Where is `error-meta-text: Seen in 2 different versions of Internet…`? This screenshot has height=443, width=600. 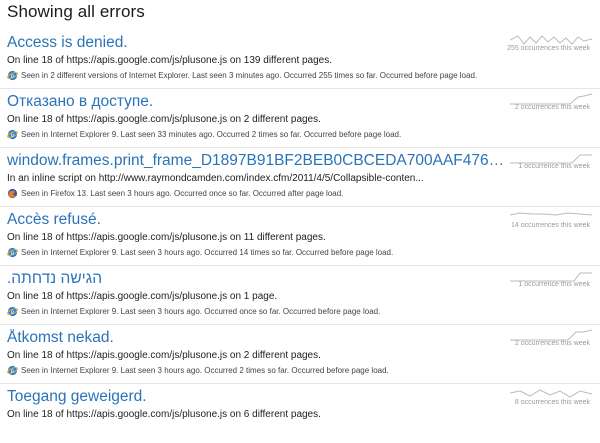 error-meta-text: Seen in 2 different versions of Internet… is located at coordinates (249, 75).